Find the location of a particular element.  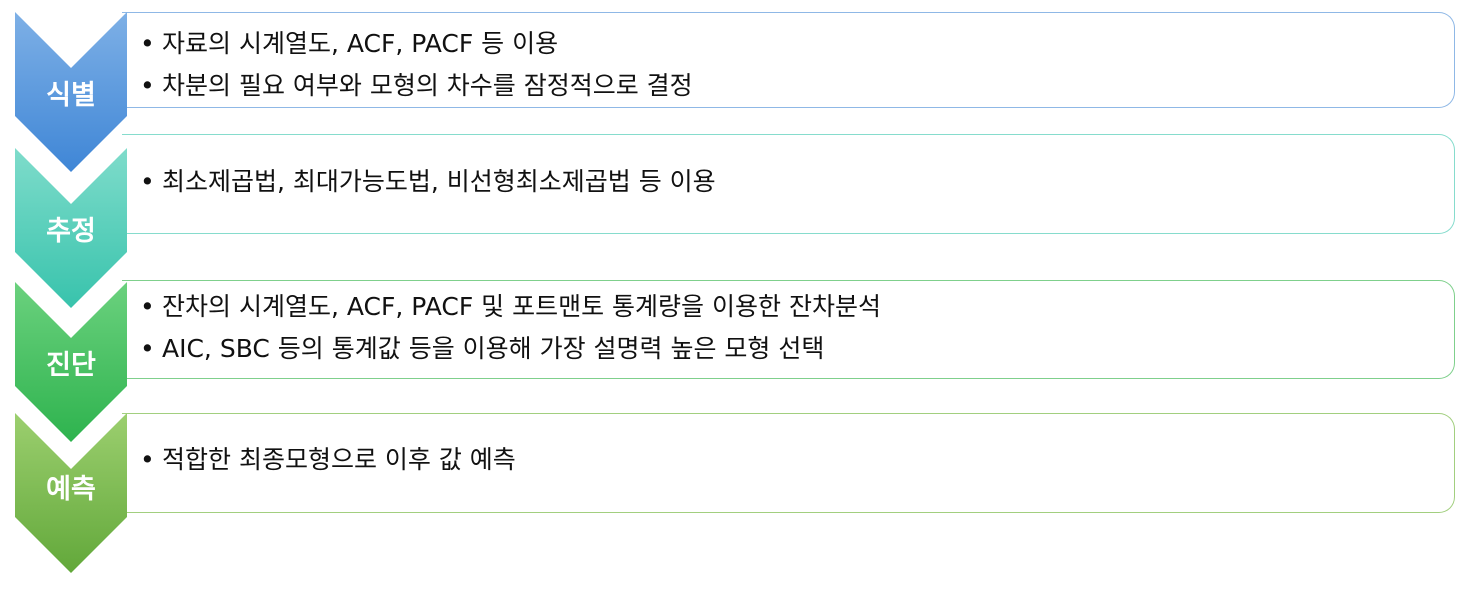

chevron-forecast: 예측 is located at coordinates (71, 493).